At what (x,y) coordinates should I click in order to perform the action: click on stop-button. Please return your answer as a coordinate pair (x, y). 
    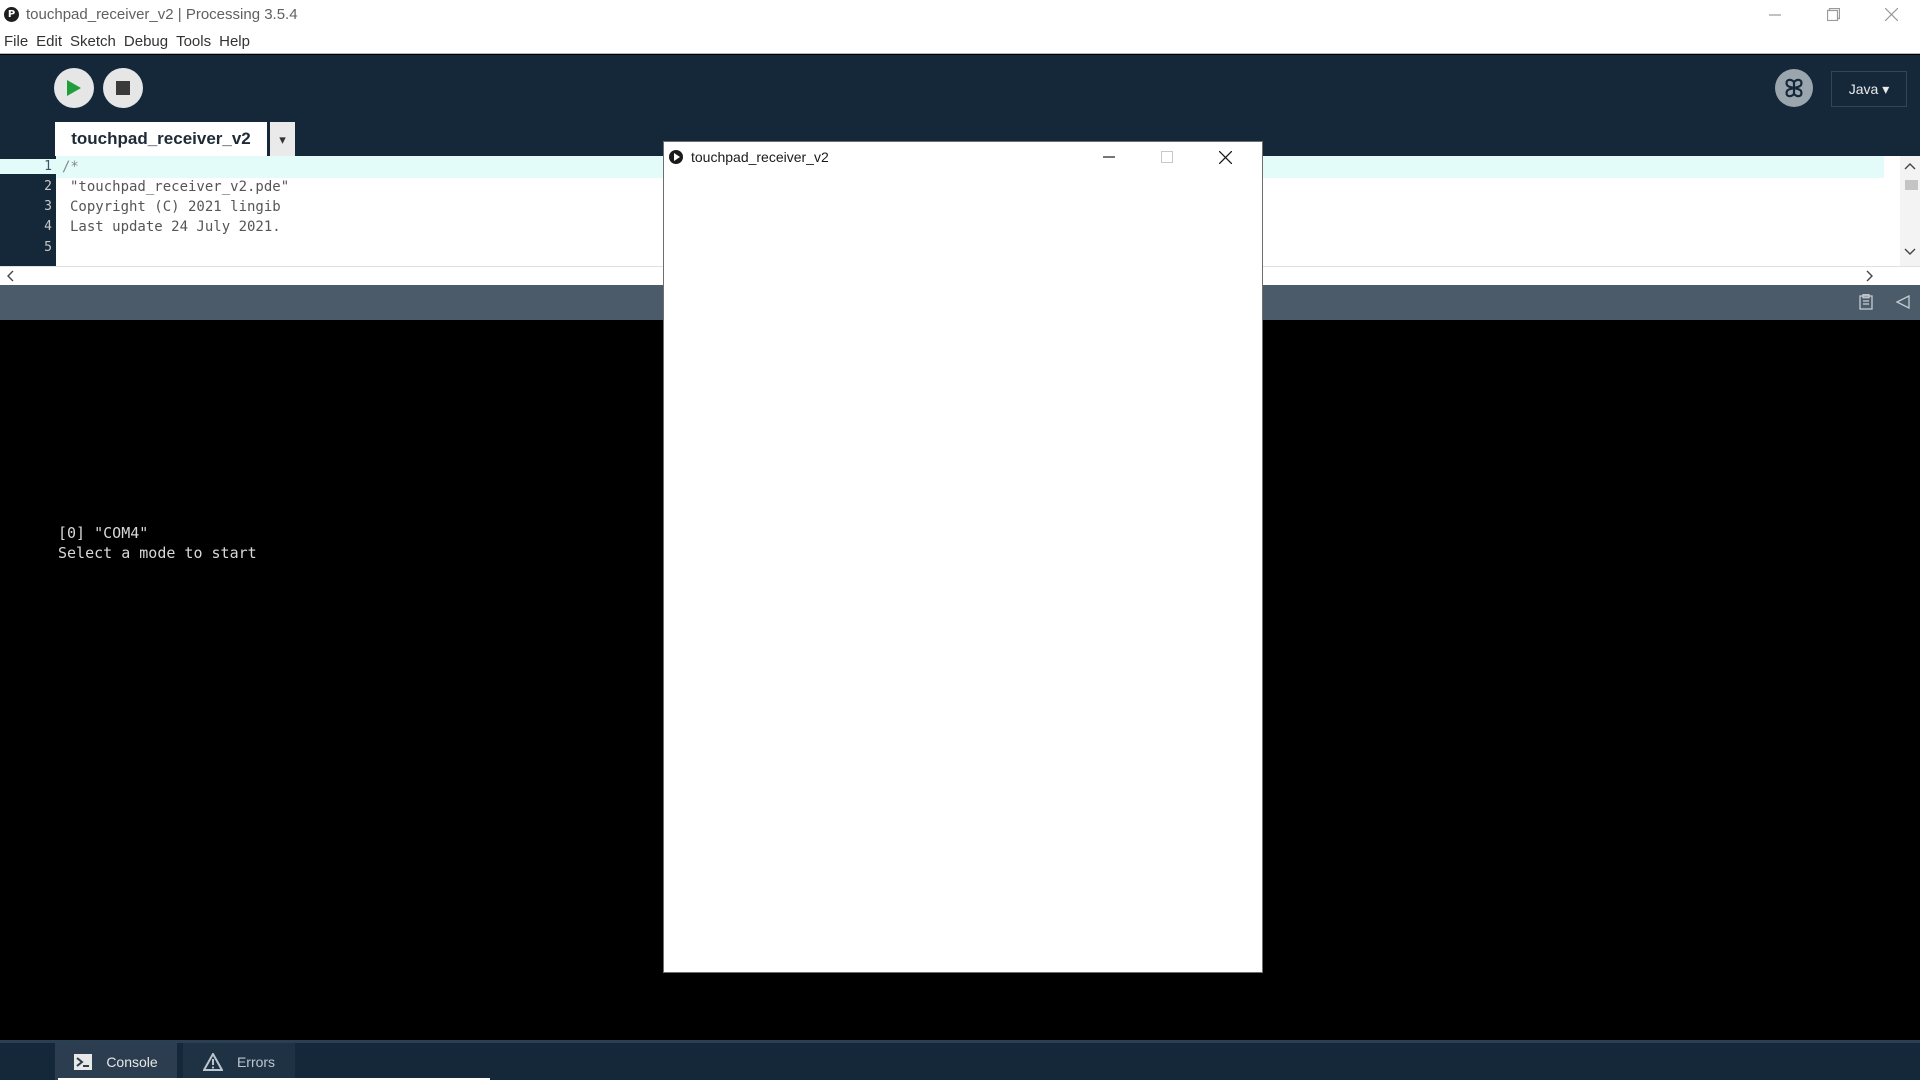
    Looking at the image, I should click on (123, 88).